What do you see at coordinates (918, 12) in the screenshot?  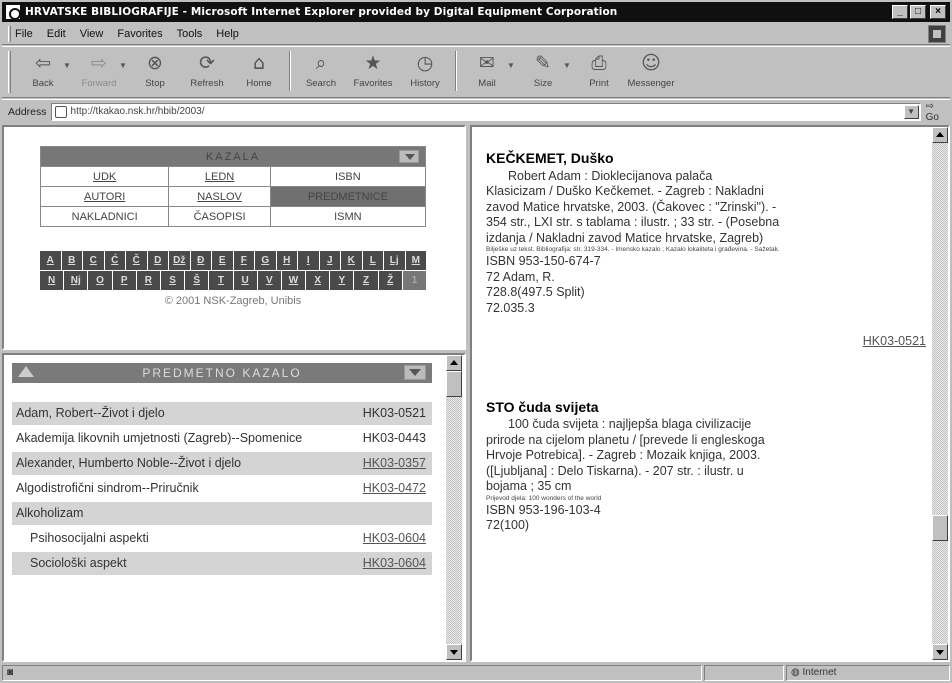 I see `maximize-button: □` at bounding box center [918, 12].